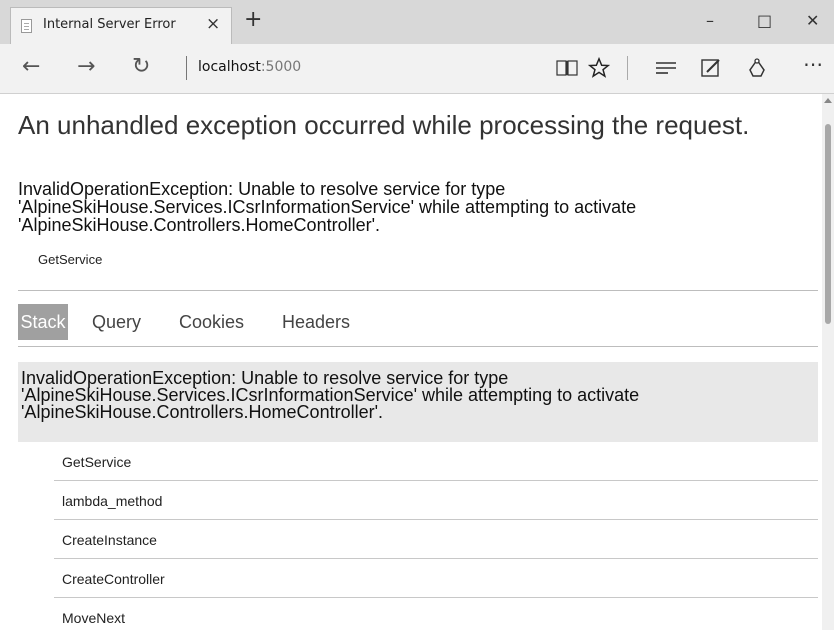 The height and width of the screenshot is (630, 834). Describe the element at coordinates (253, 20) in the screenshot. I see `new-tab-icon: +` at that location.